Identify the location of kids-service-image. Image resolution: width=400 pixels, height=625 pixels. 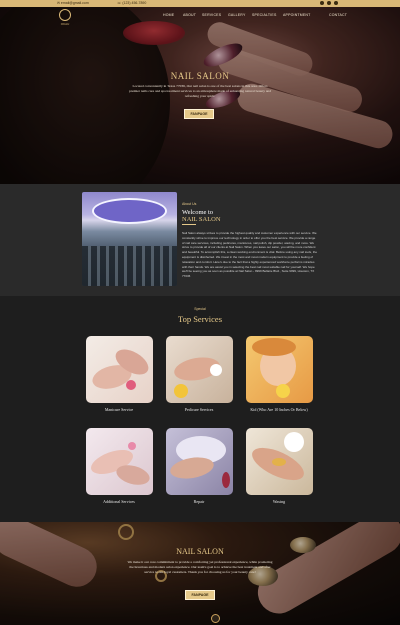
(279, 369).